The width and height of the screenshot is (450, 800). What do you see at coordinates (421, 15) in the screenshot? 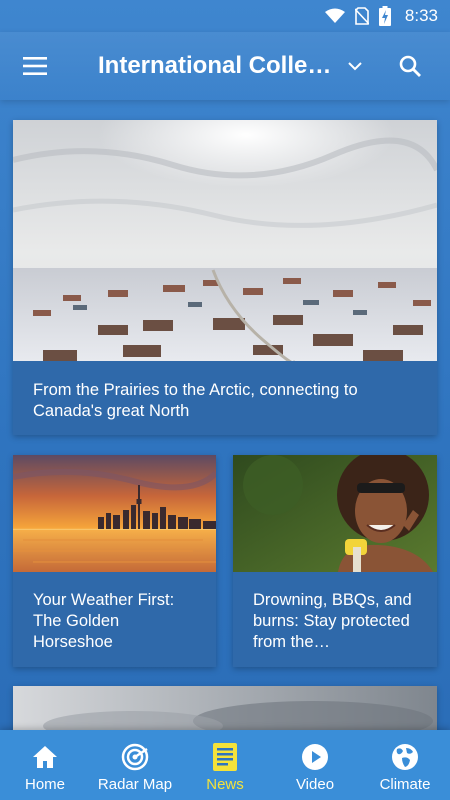
I see `status-time: 8:33` at bounding box center [421, 15].